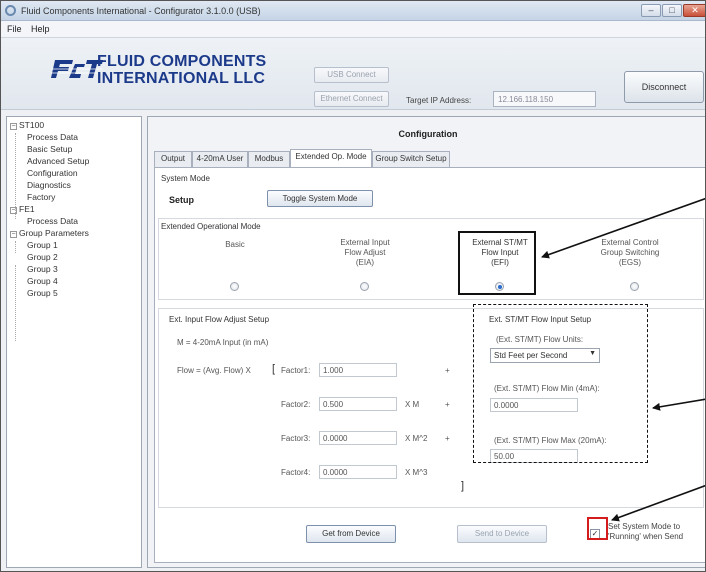 Image resolution: width=706 pixels, height=572 pixels. Describe the element at coordinates (42, 281) in the screenshot. I see `tree-item-group-4: Group 4` at that location.